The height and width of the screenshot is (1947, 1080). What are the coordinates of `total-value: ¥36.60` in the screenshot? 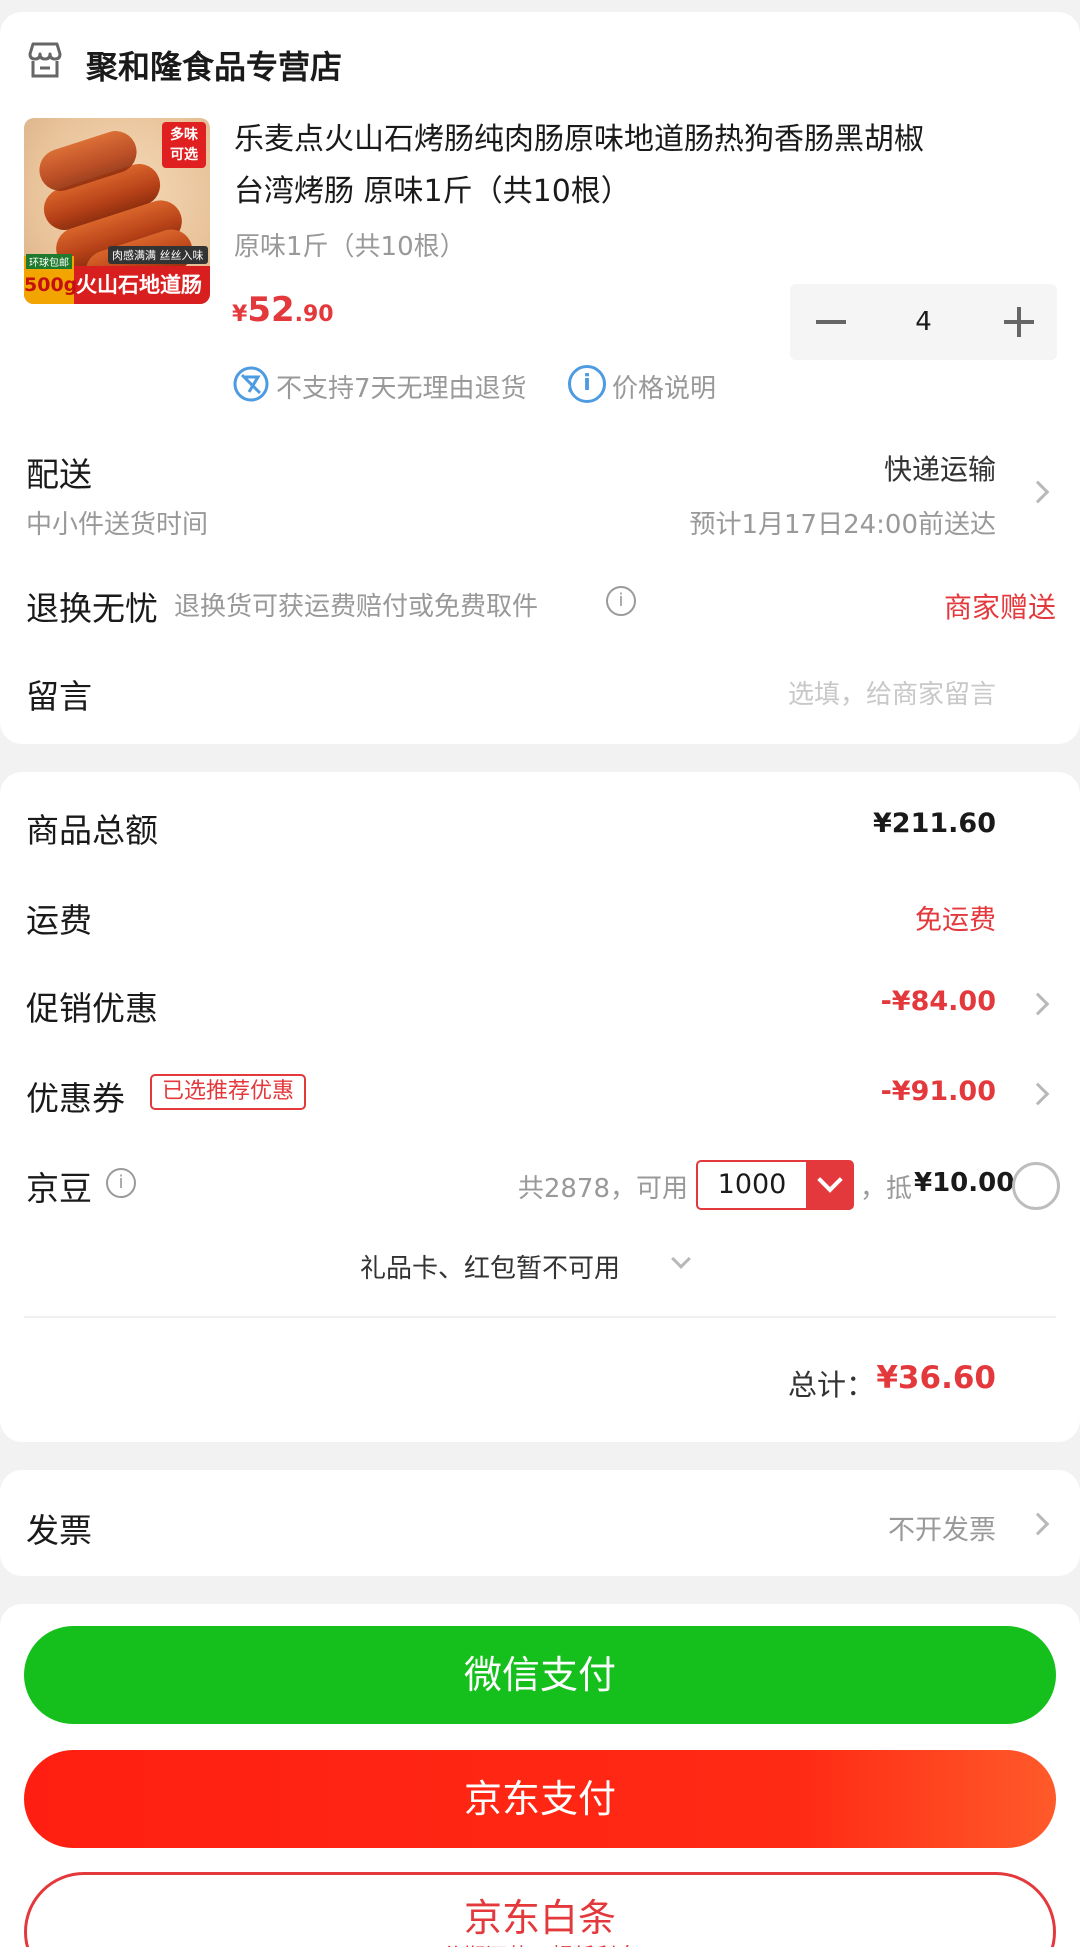 It's located at (936, 1378).